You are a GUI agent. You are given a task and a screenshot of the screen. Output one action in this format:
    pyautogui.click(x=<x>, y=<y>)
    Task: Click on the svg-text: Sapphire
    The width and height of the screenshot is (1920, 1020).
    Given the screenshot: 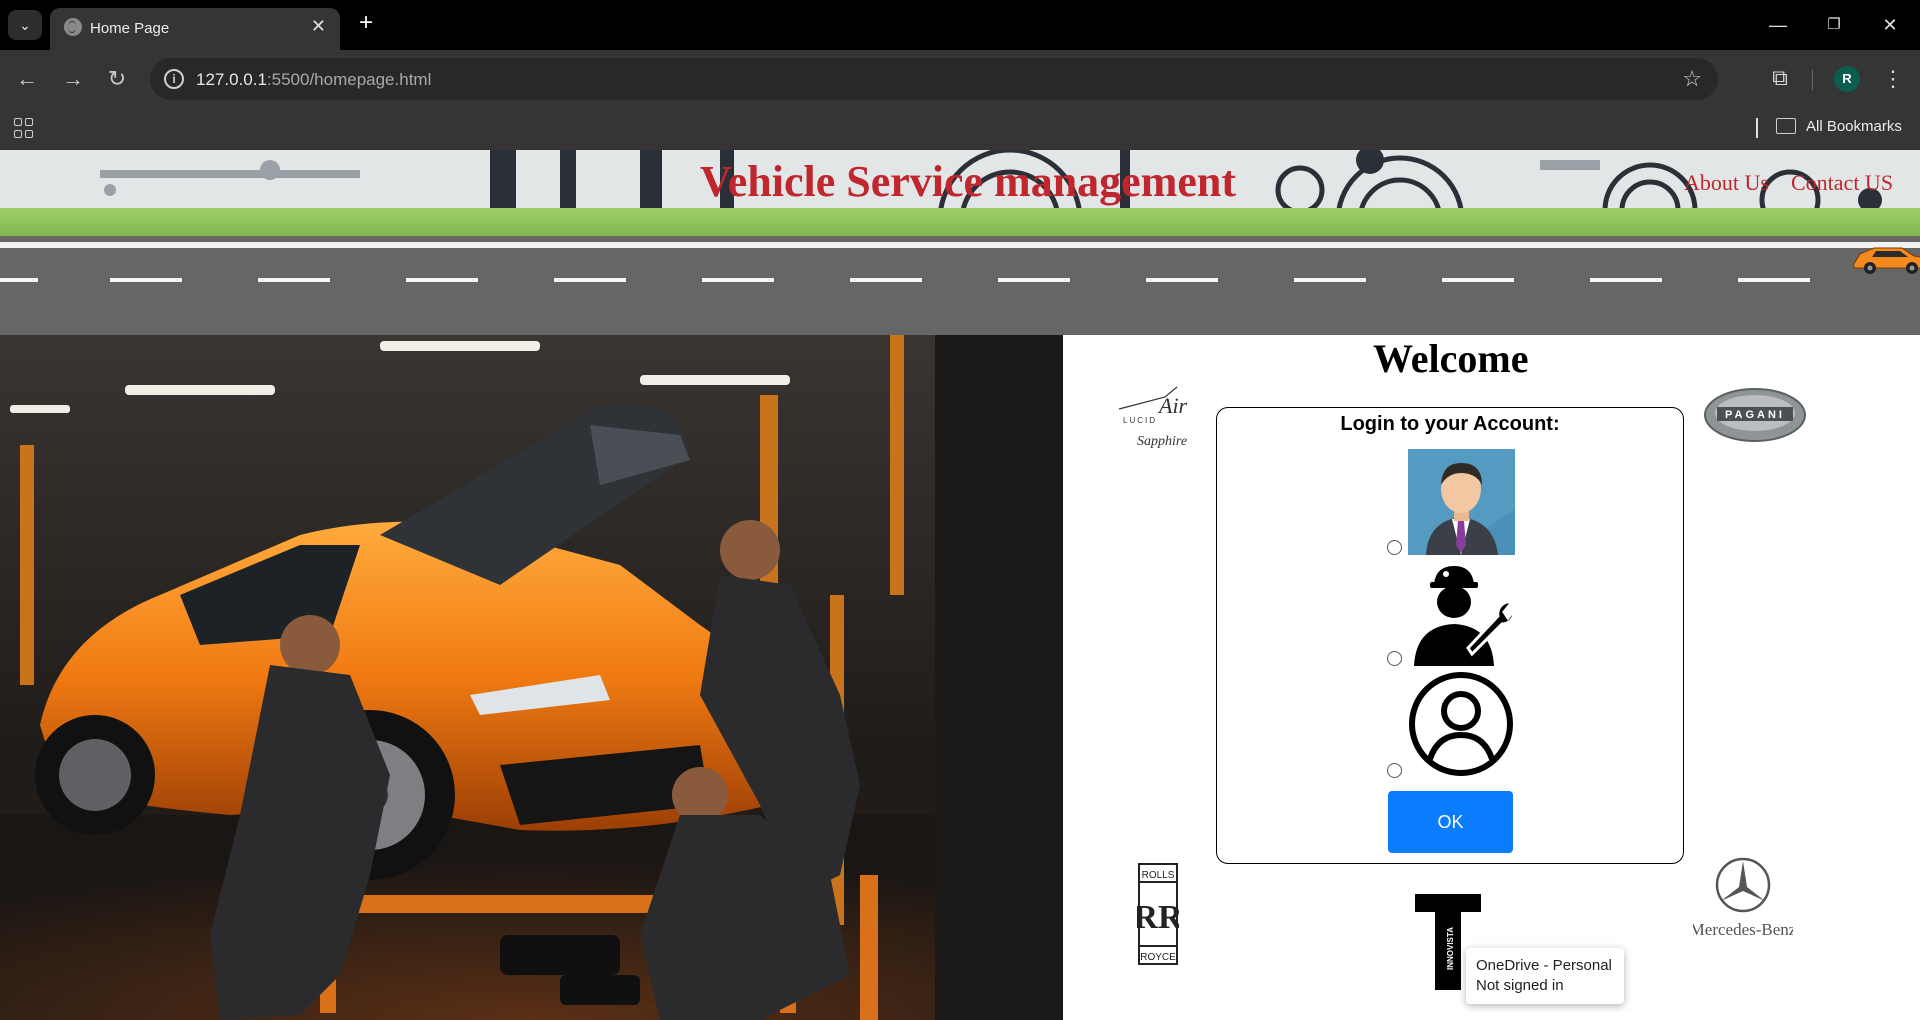 What is the action you would take?
    pyautogui.click(x=1162, y=441)
    